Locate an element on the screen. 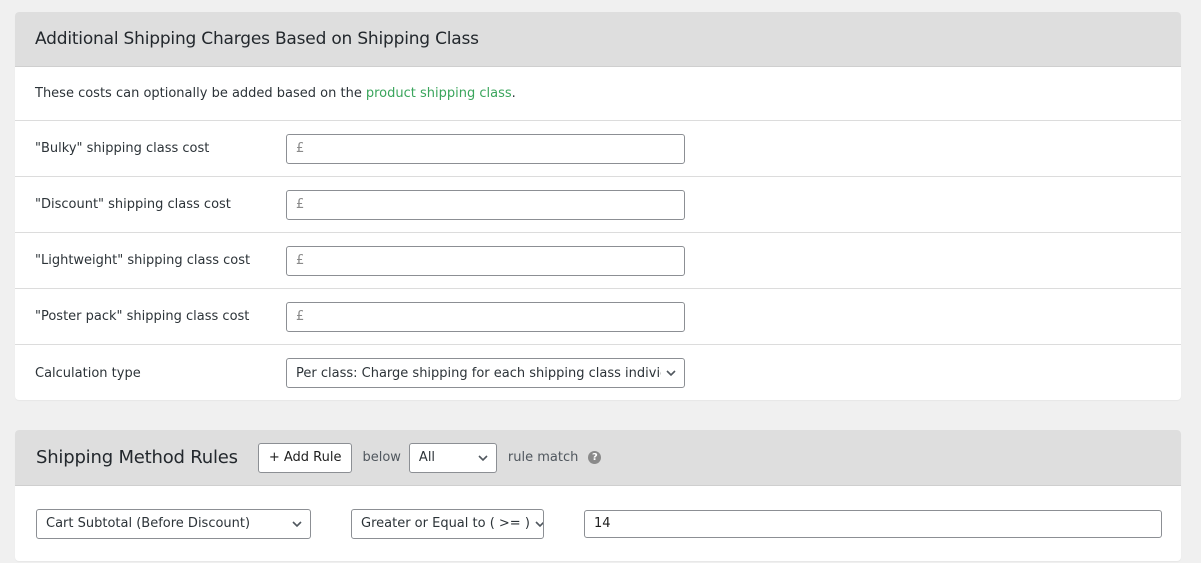 The image size is (1201, 563). rule-match-label: rule match is located at coordinates (543, 457).